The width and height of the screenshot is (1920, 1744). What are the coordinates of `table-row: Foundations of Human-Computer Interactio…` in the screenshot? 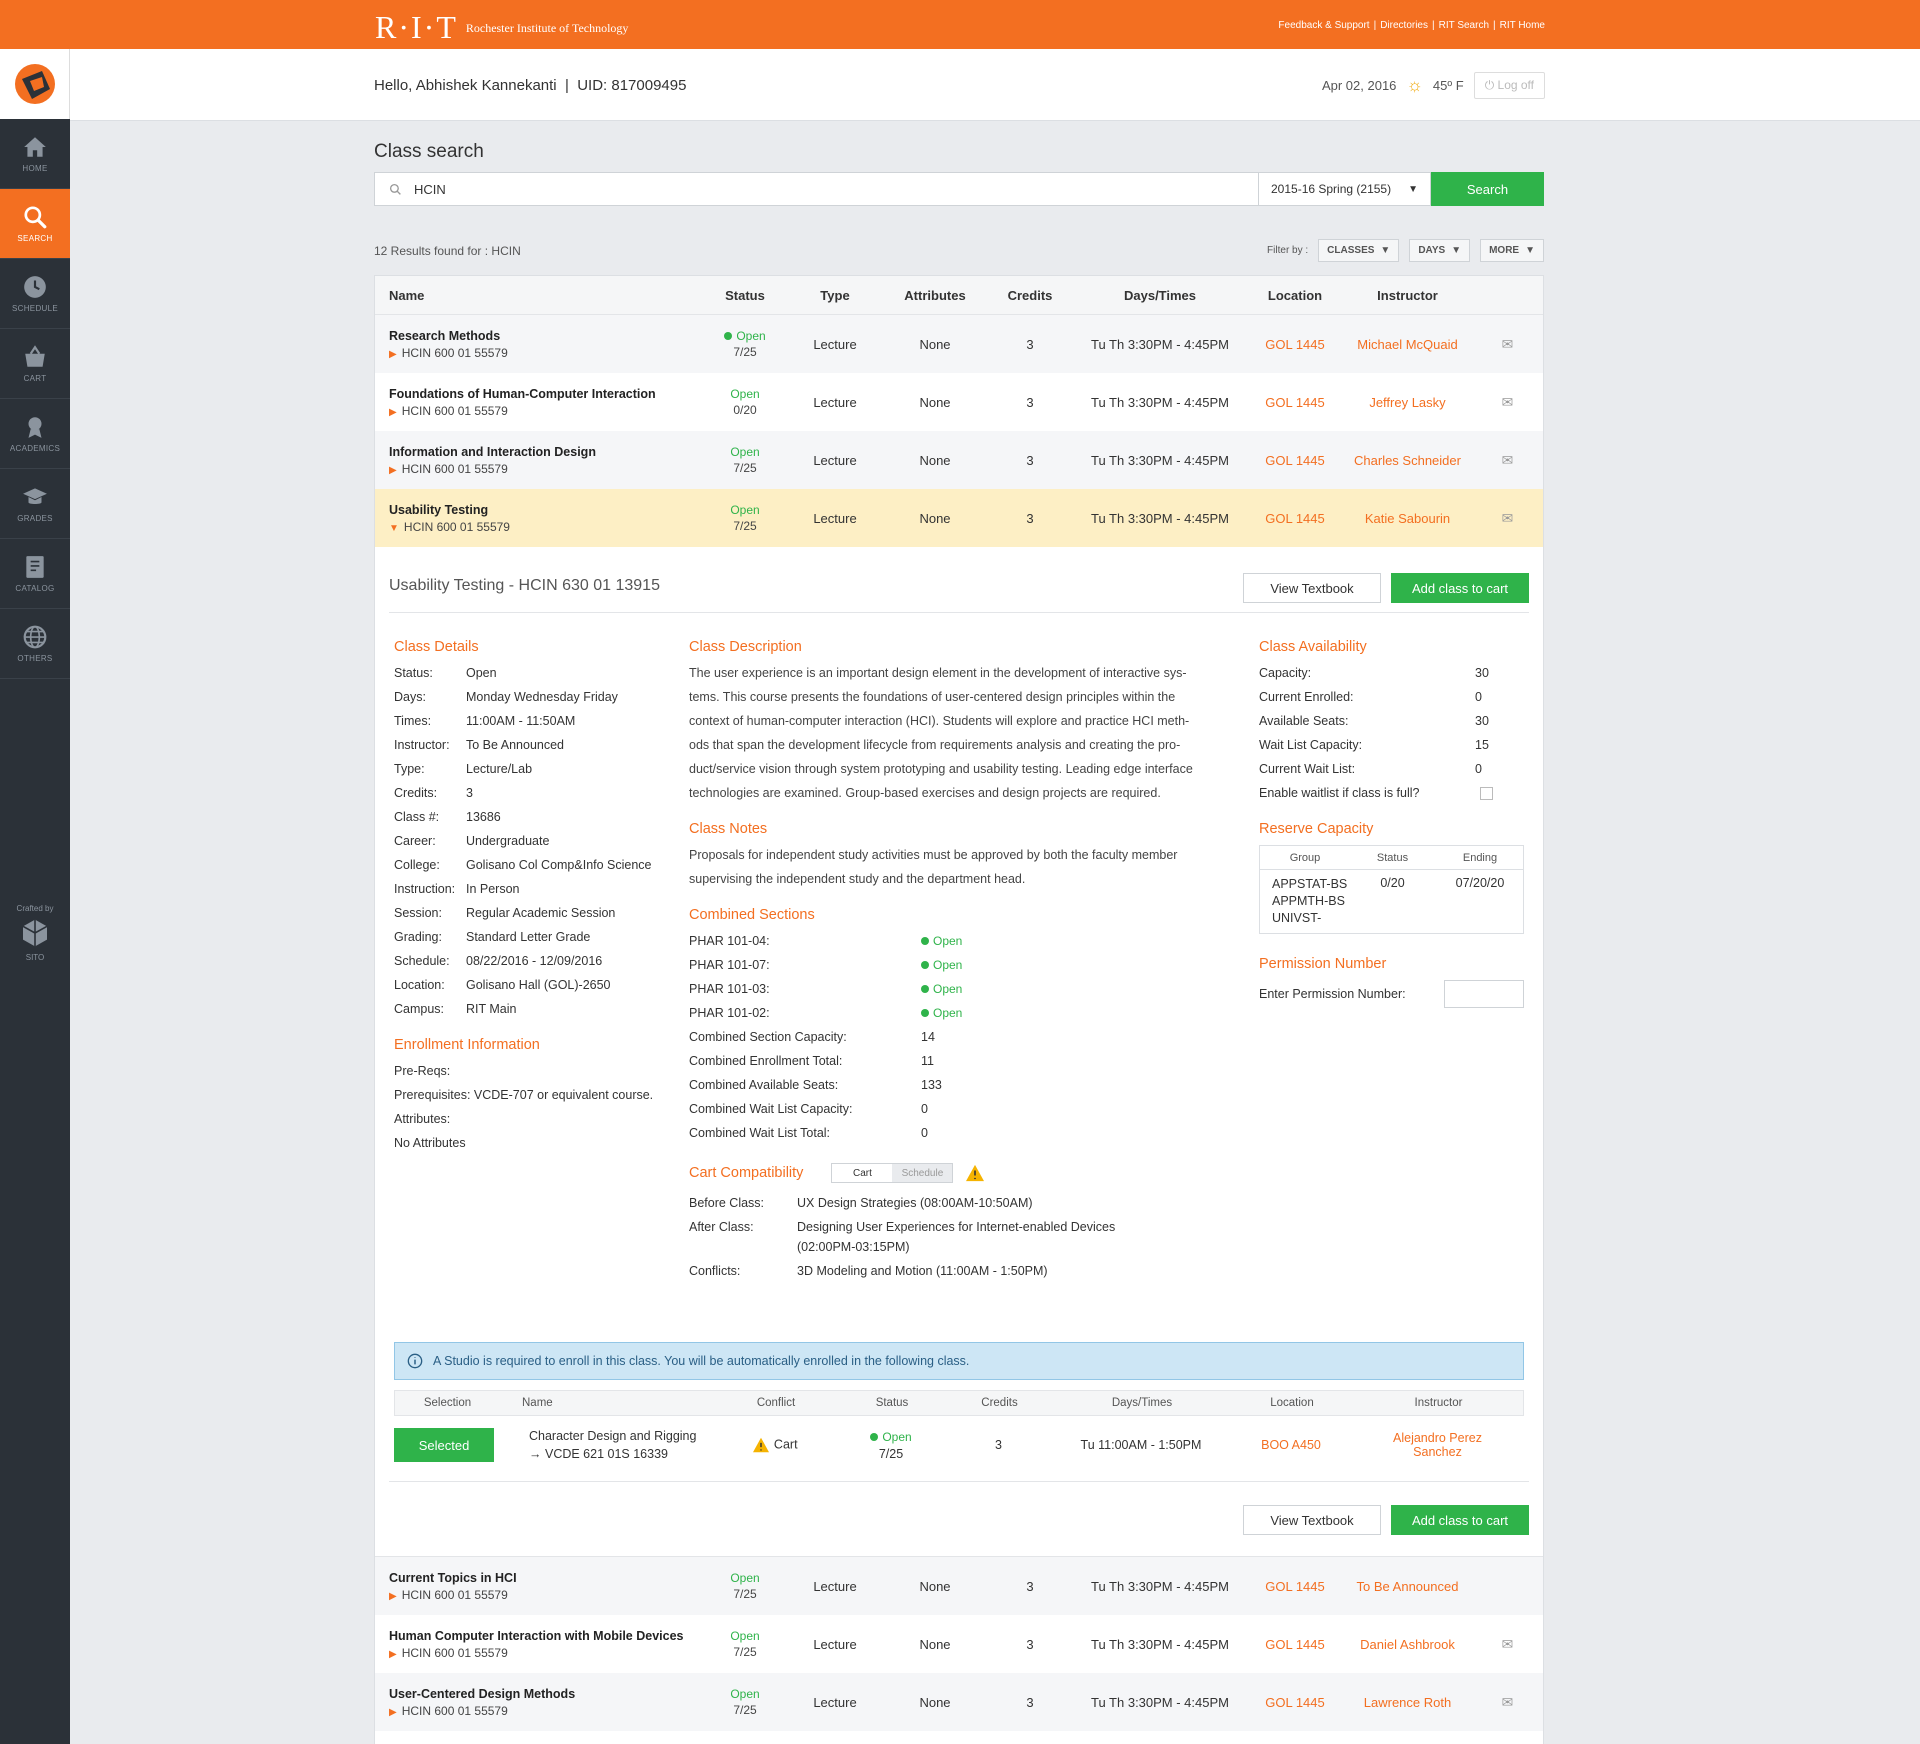 It's located at (959, 402).